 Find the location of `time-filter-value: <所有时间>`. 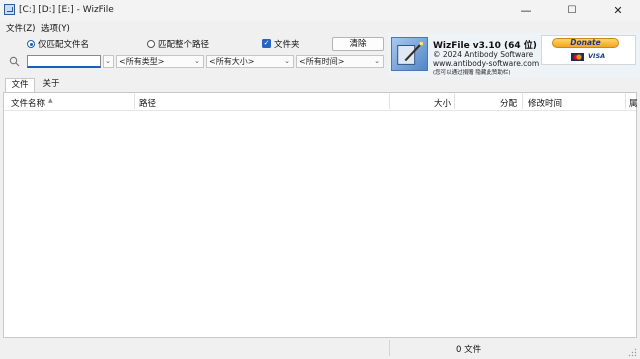

time-filter-value: <所有时间> is located at coordinates (322, 61).